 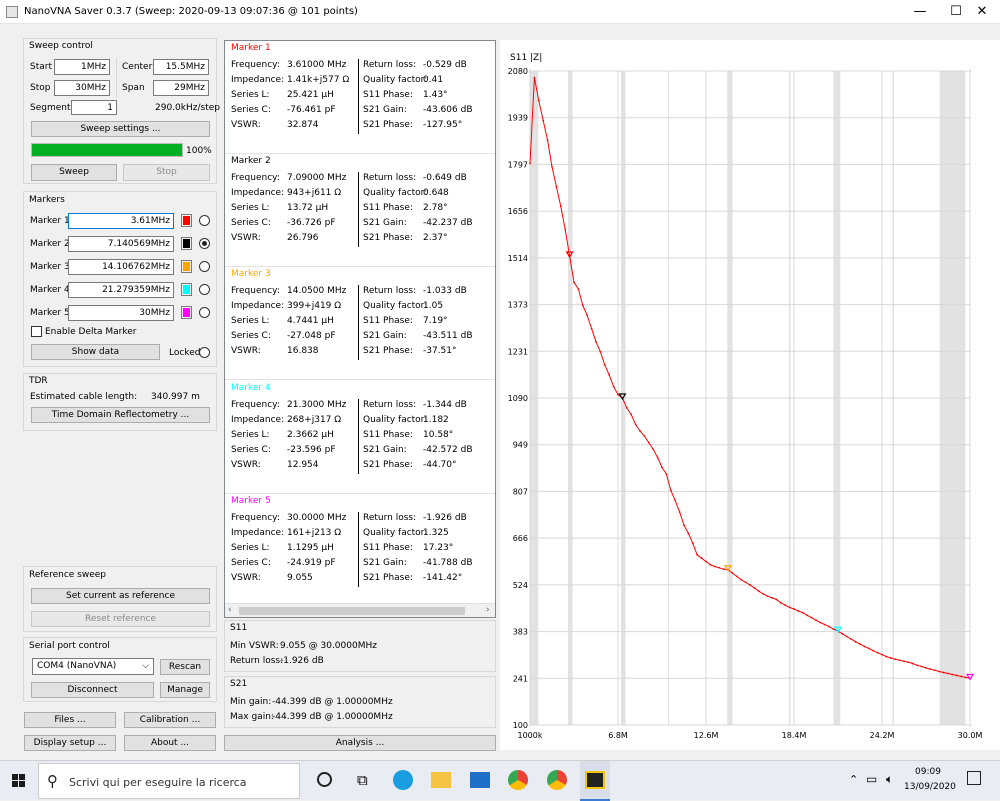 What do you see at coordinates (445, 518) in the screenshot?
I see `marker-5-return_loss-value: -1.926 dB` at bounding box center [445, 518].